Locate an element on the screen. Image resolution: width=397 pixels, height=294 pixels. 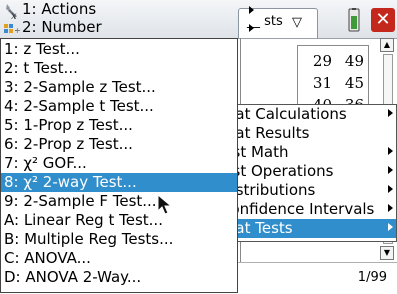
tools-icon: x ÷ is located at coordinates (12, 19).